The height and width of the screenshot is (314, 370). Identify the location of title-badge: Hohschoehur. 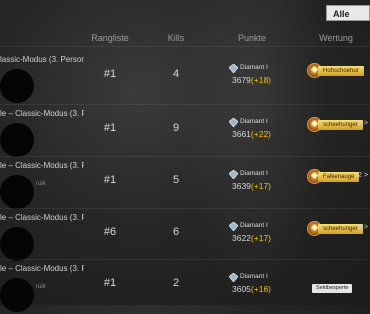
(341, 71).